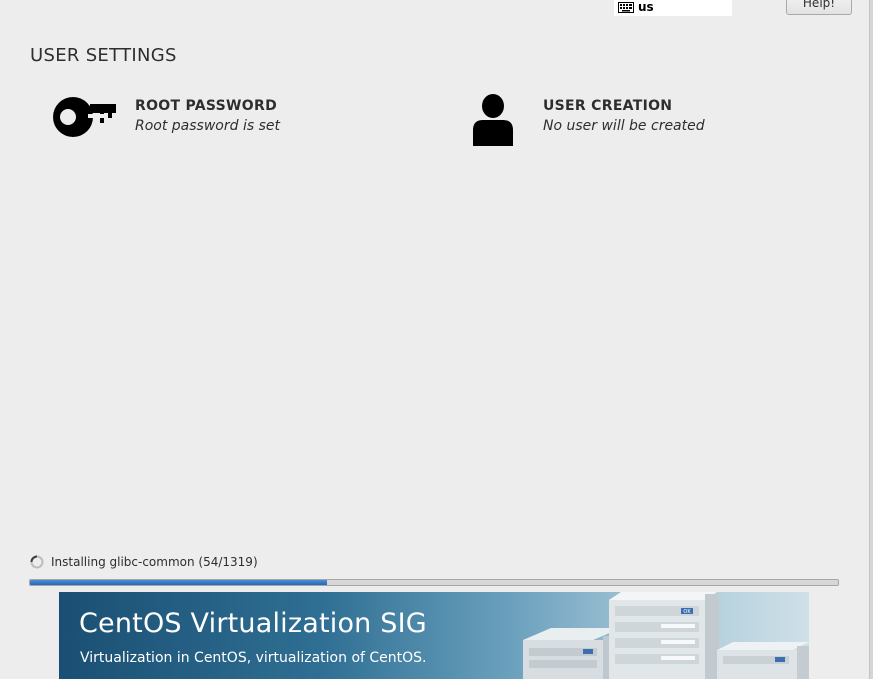  I want to click on user-creation-spoke: USER CREATION No user will be created, so click(620, 122).